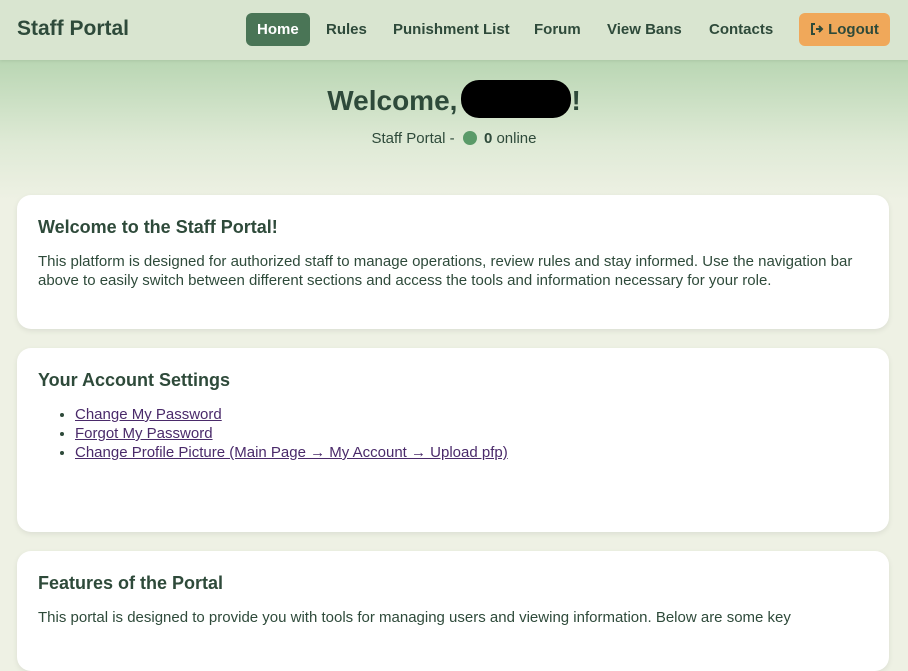  What do you see at coordinates (488, 138) in the screenshot?
I see `online-count: 0` at bounding box center [488, 138].